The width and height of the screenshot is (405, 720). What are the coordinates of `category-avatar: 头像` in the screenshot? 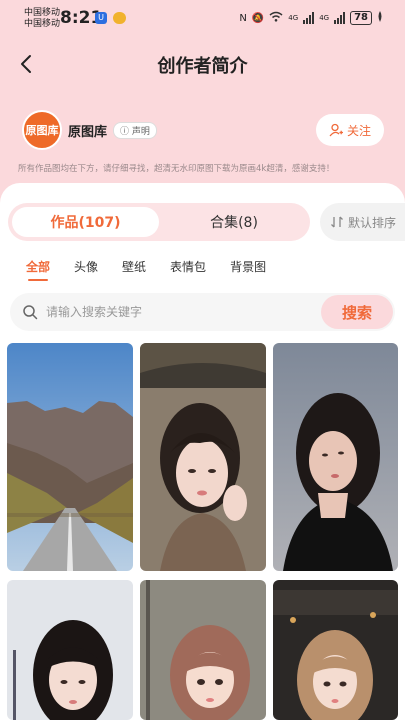 It's located at (86, 266).